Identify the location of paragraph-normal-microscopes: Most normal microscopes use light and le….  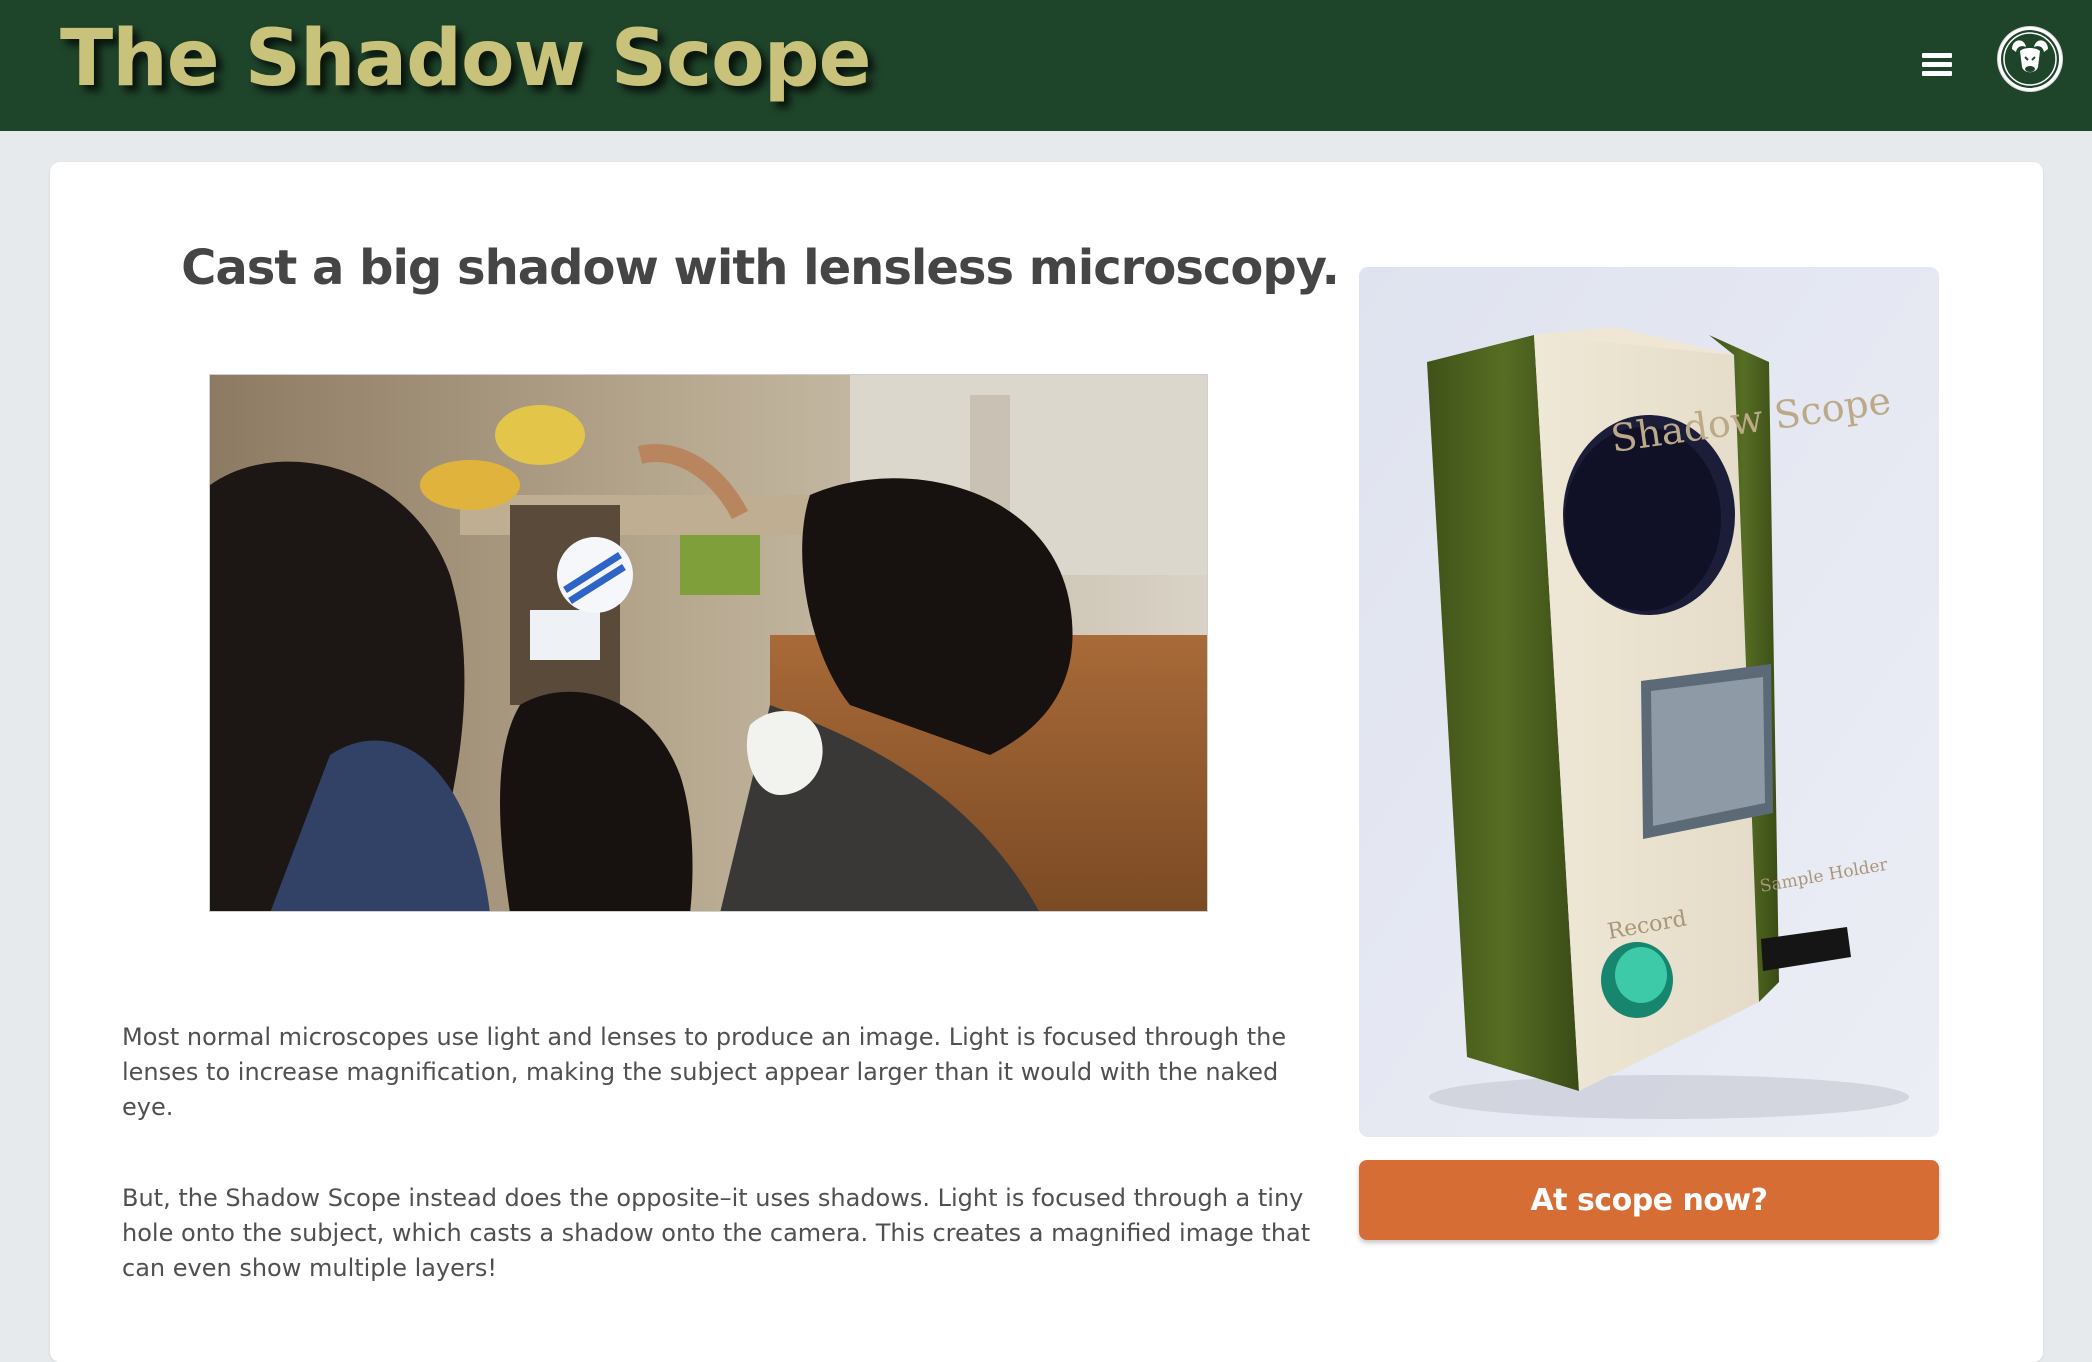
(704, 1072).